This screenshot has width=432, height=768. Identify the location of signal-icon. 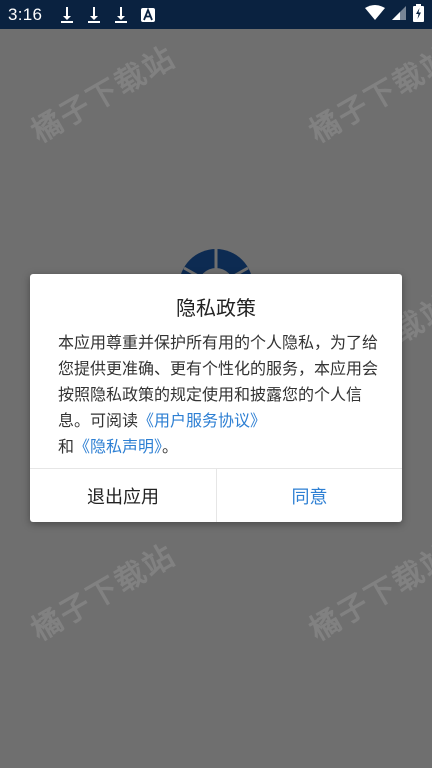
(399, 15).